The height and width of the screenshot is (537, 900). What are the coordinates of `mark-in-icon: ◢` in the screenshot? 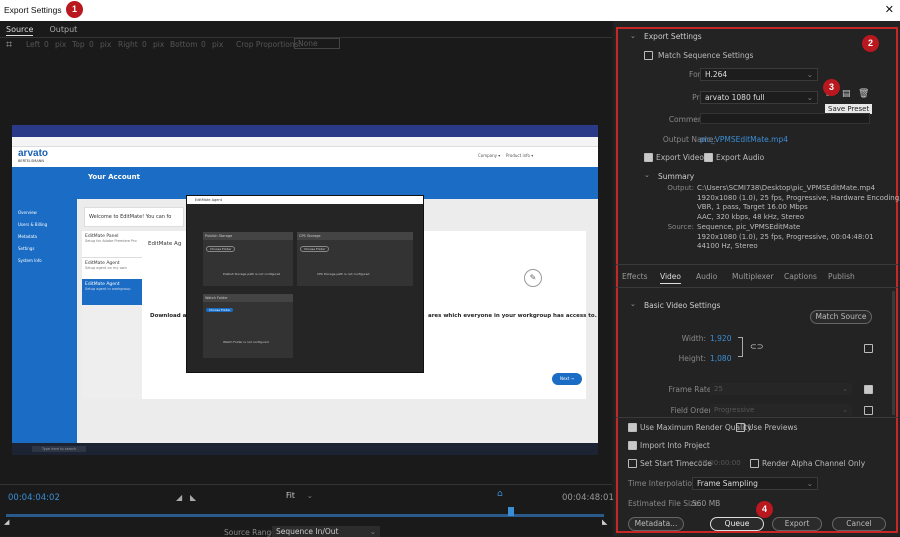 It's located at (179, 497).